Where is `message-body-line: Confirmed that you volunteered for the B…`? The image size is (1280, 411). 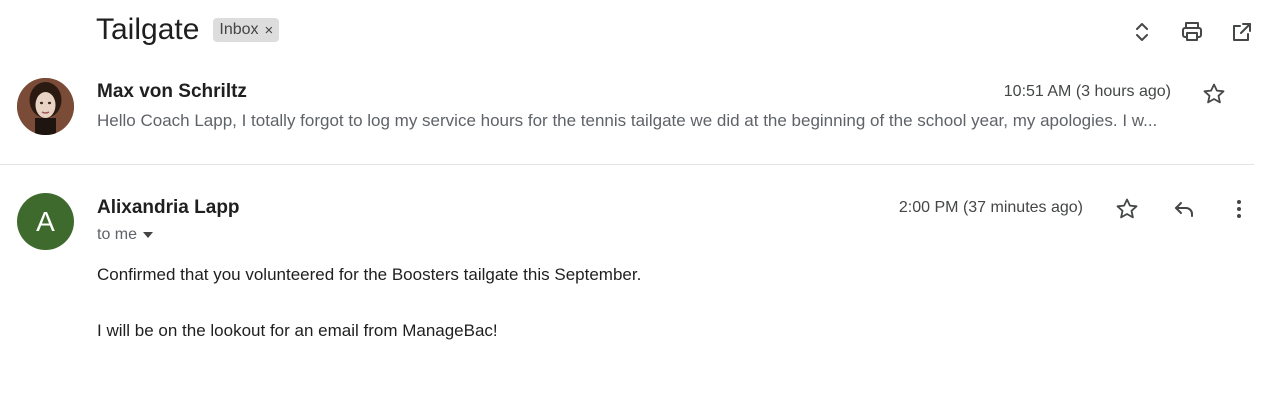 message-body-line: Confirmed that you volunteered for the B… is located at coordinates (369, 274).